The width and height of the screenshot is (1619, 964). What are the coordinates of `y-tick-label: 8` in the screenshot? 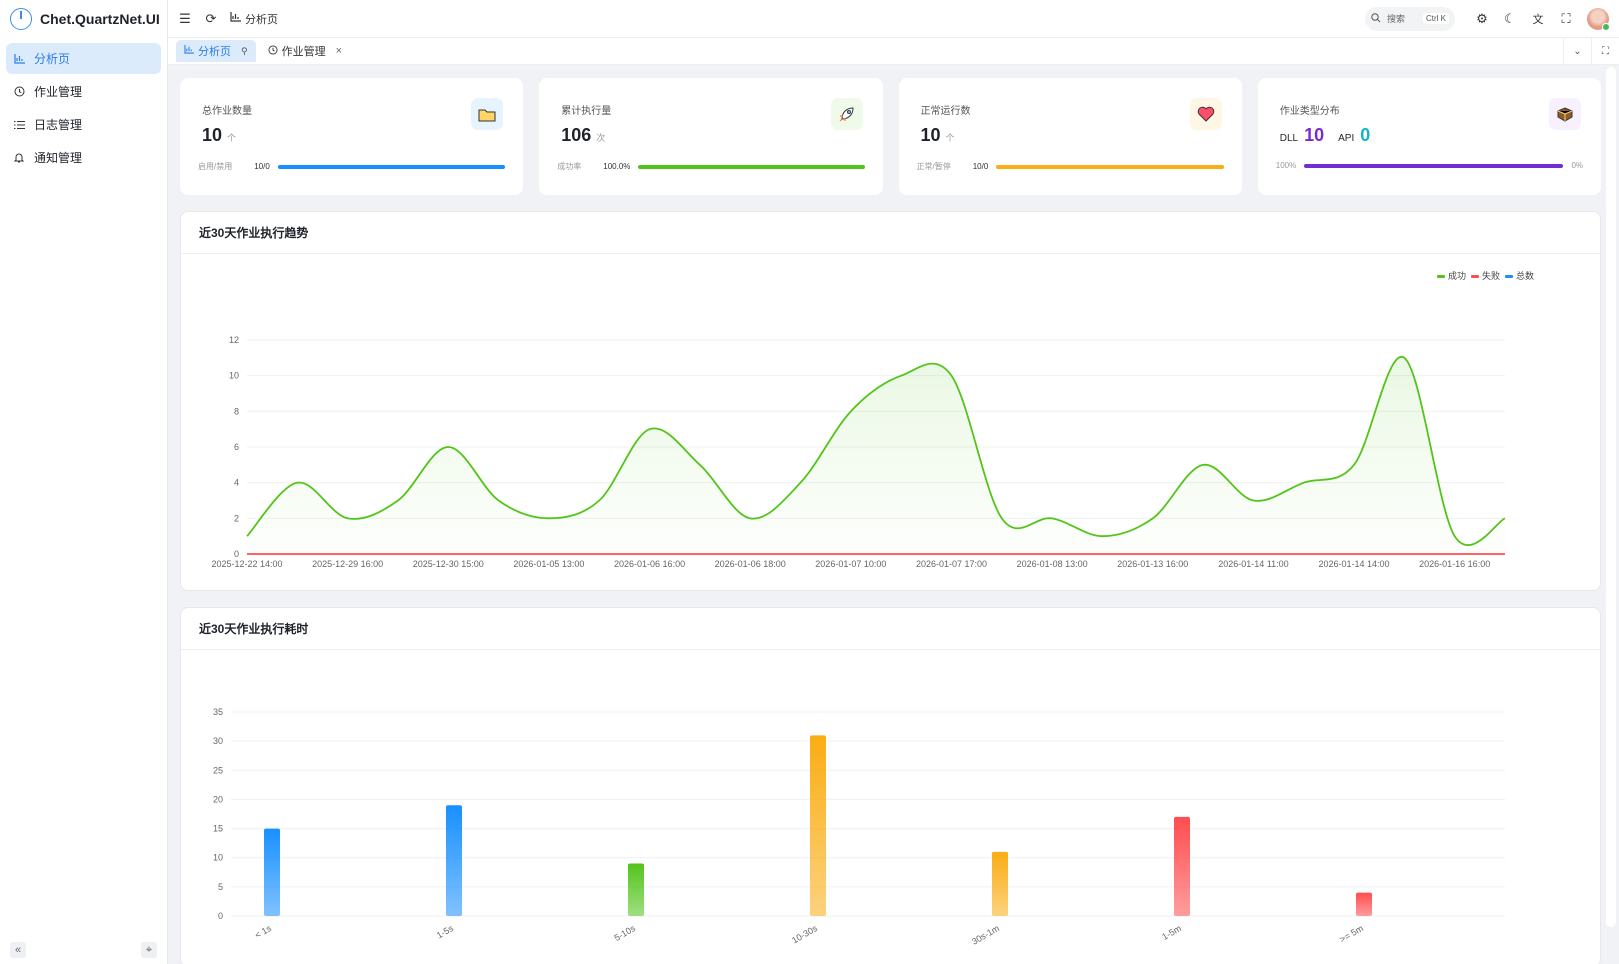 It's located at (236, 411).